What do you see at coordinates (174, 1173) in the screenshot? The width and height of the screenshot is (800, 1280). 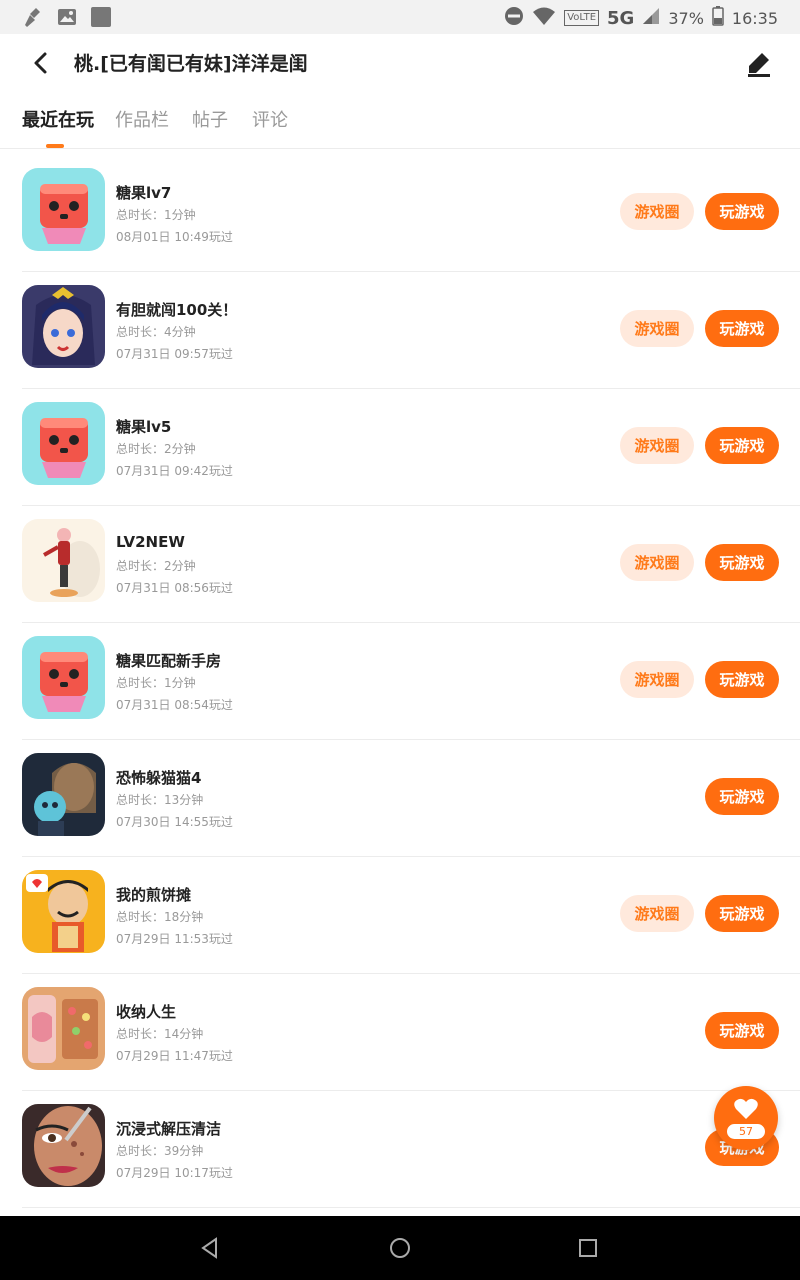 I see `game-last-played: 07月29日 10:17玩过` at bounding box center [174, 1173].